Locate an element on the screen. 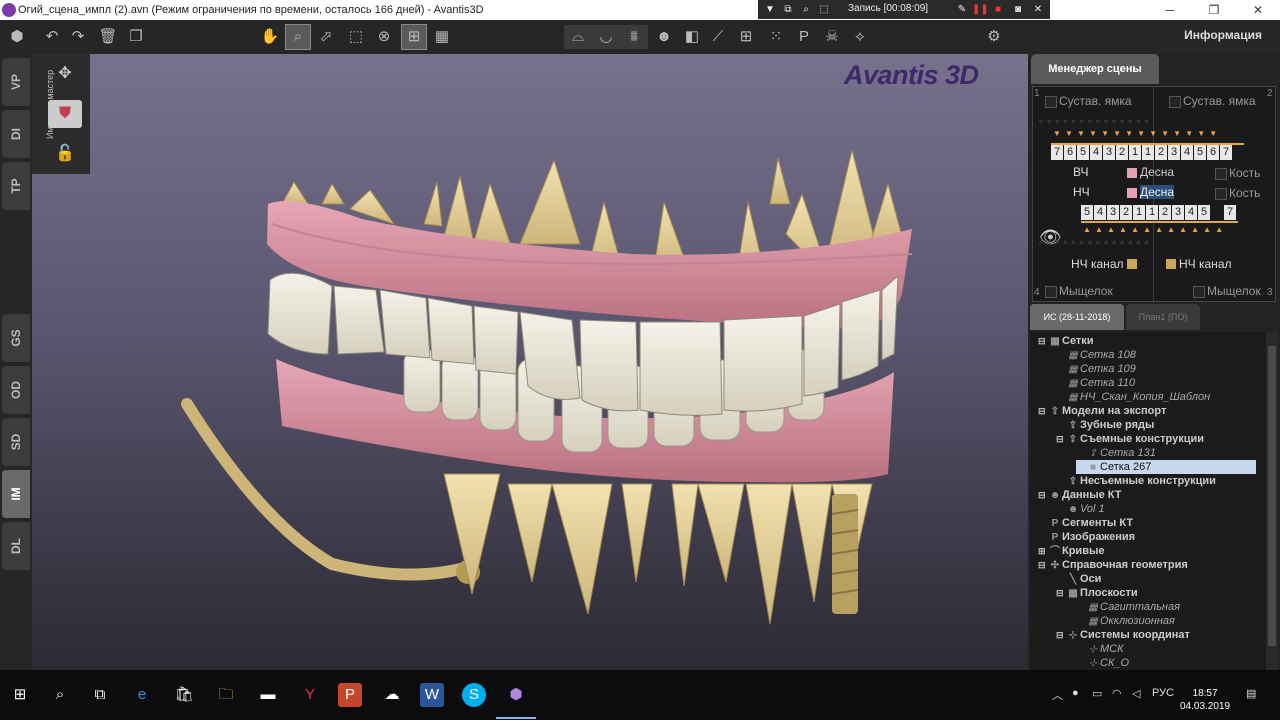  tmj-right-checkbox: Сустав. ямка is located at coordinates (1212, 101).